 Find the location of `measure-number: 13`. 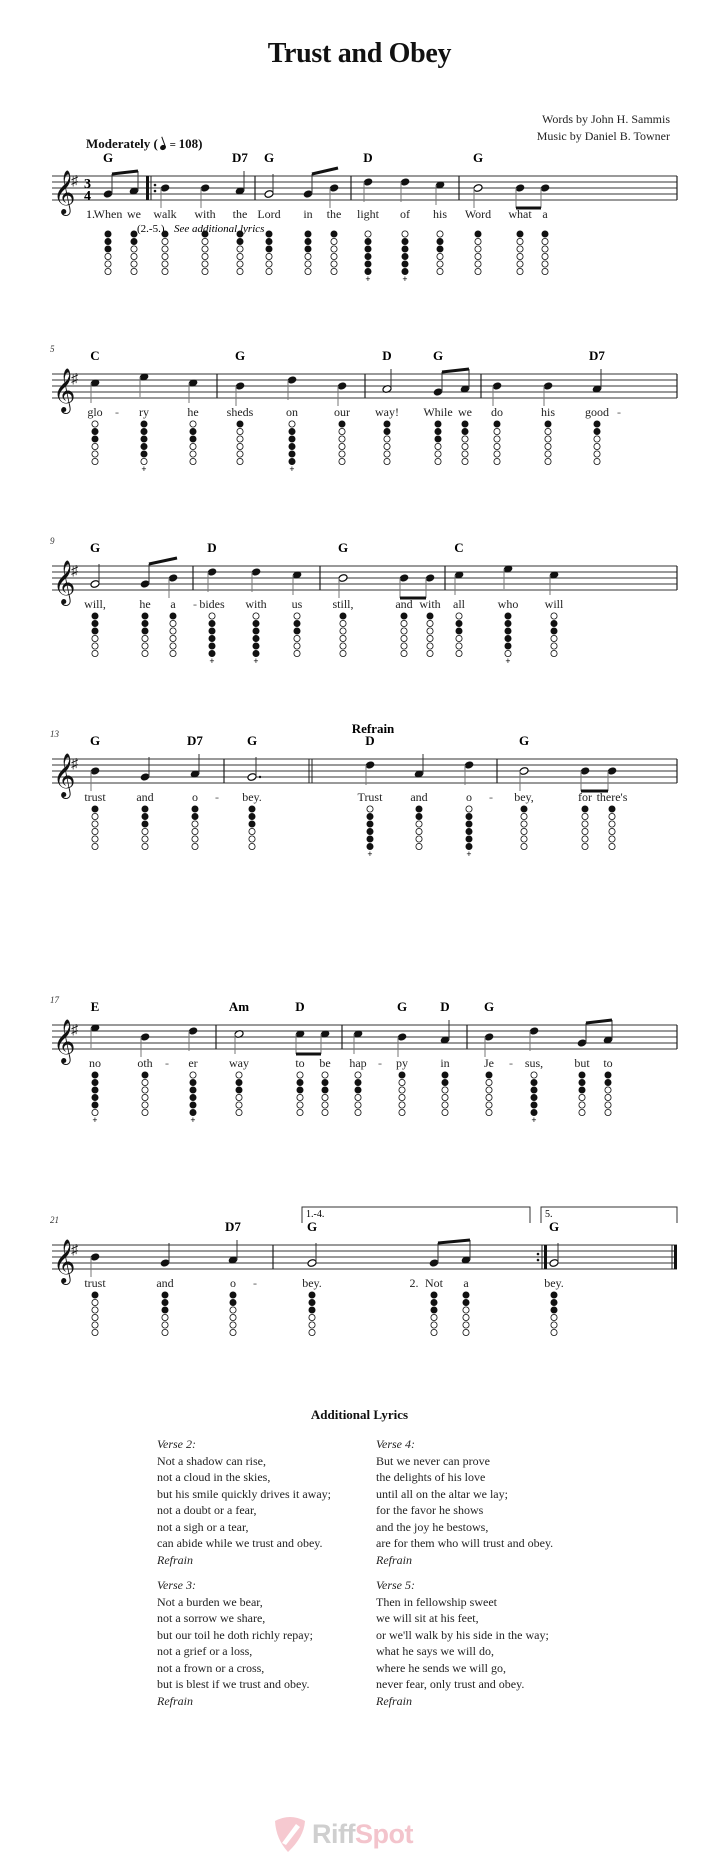

measure-number: 13 is located at coordinates (55, 734).